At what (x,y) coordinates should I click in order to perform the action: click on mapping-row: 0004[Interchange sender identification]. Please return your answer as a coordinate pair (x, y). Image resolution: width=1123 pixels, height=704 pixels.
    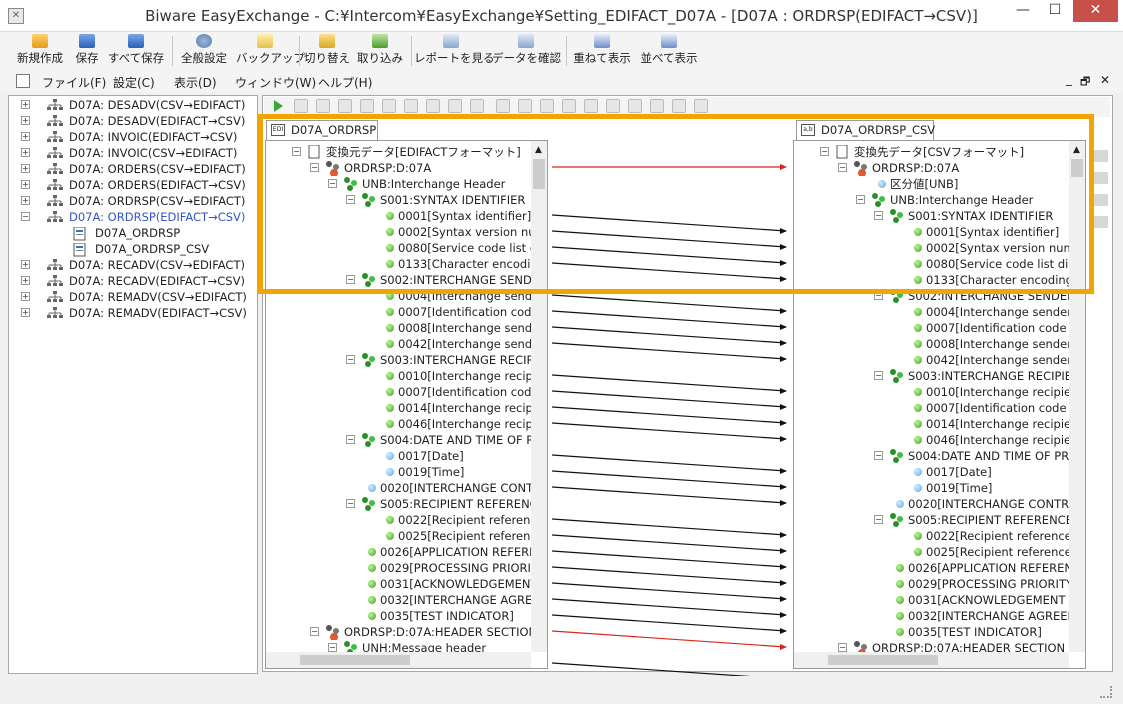
    Looking at the image, I should click on (931, 312).